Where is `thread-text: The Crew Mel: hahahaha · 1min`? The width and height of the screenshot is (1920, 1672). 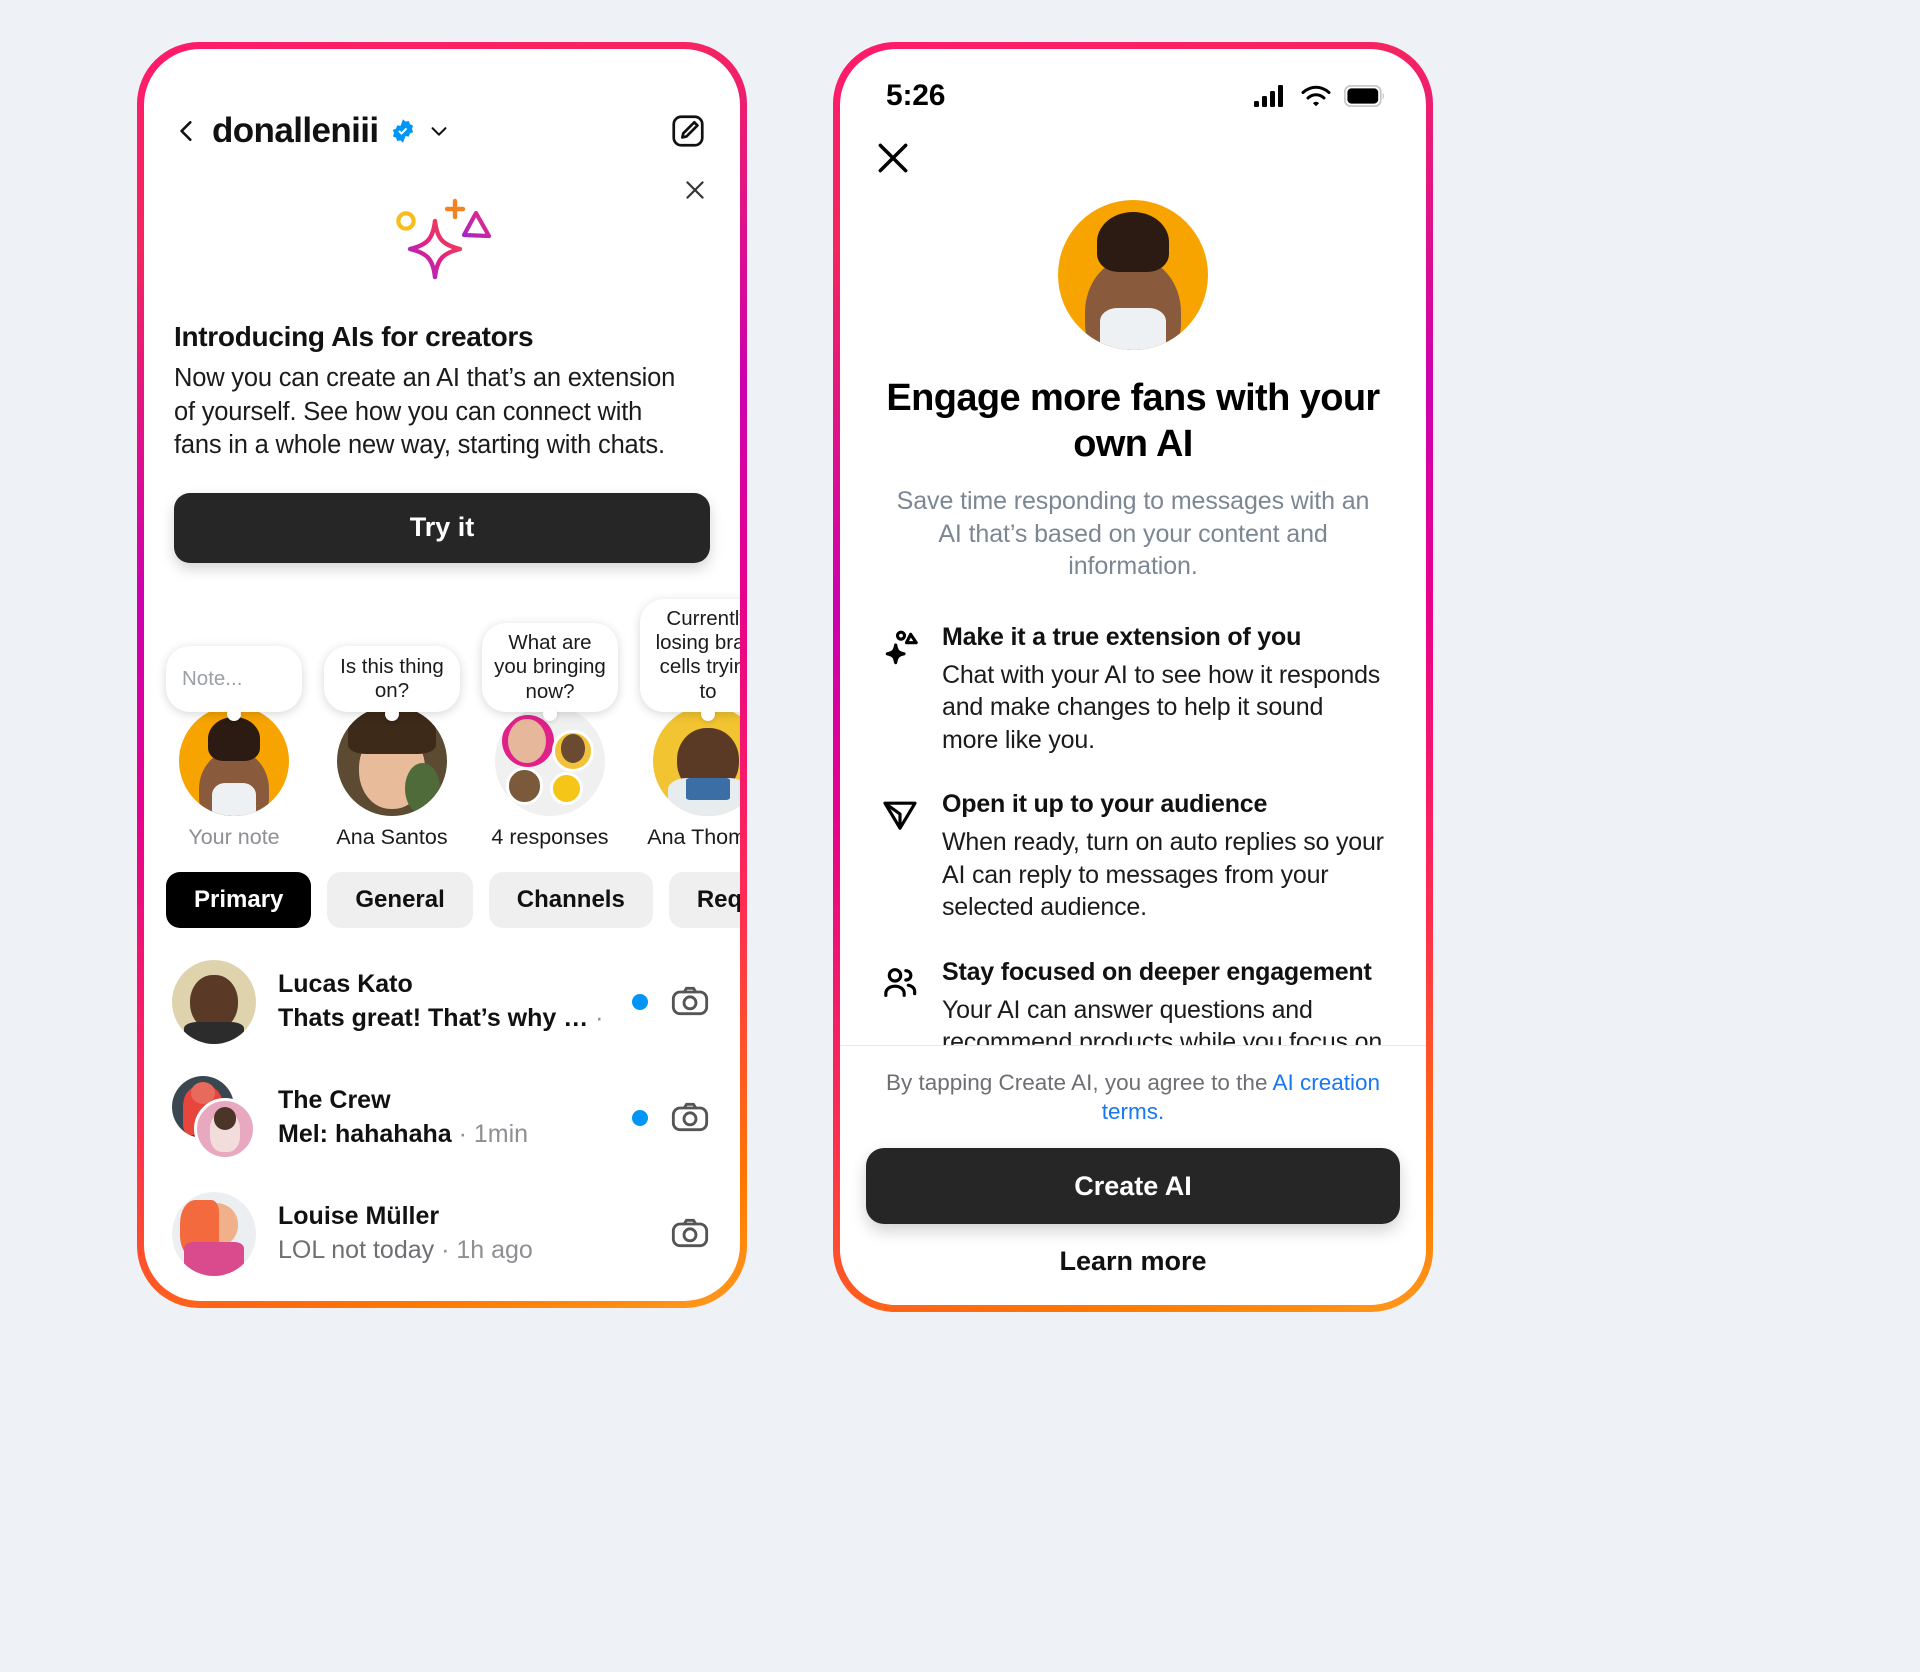 thread-text: The Crew Mel: hahahaha · 1min is located at coordinates (444, 1117).